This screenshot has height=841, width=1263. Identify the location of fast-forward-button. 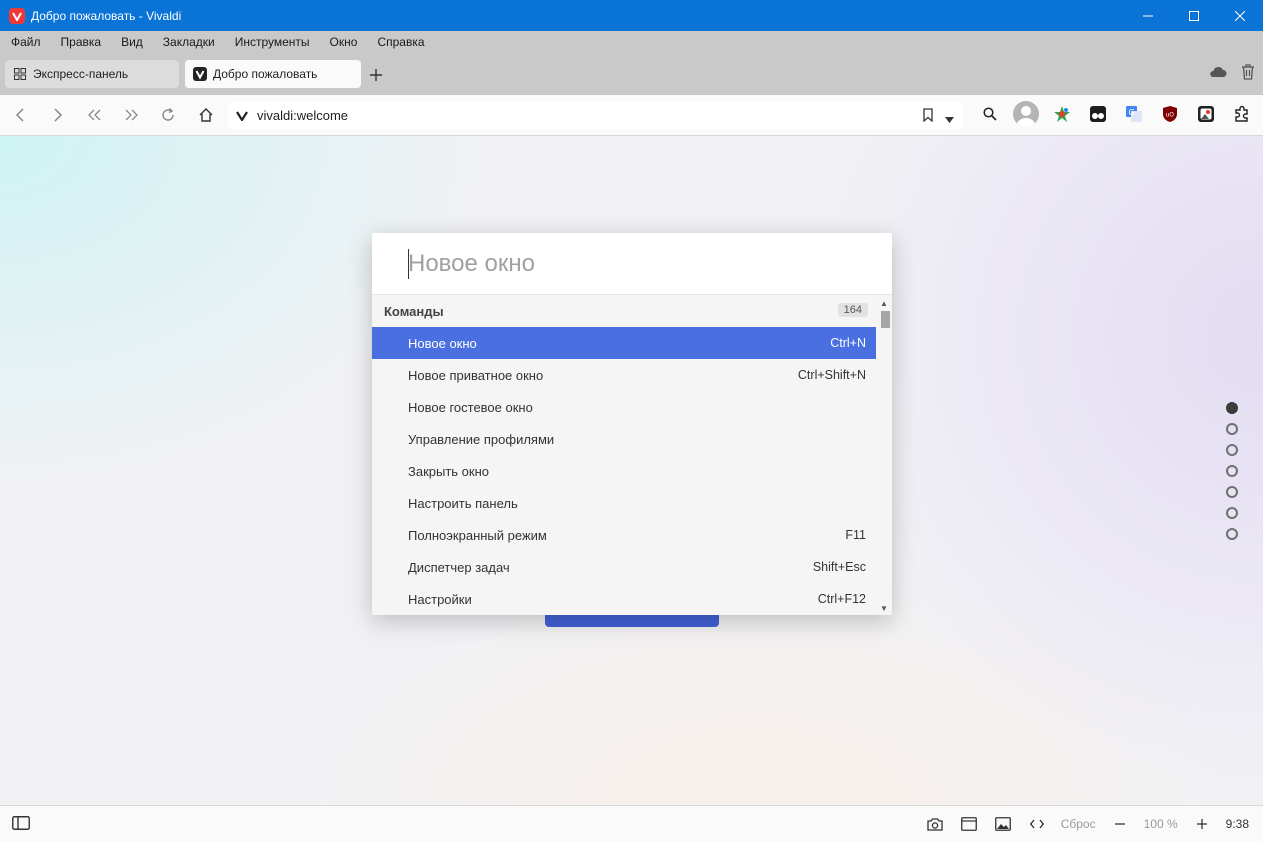
(131, 115).